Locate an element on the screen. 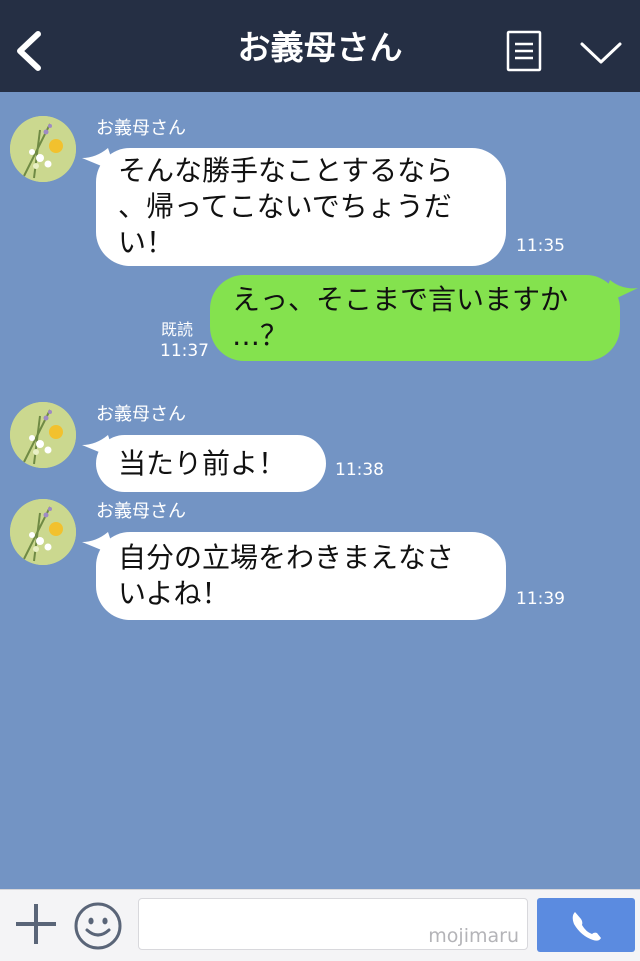 This screenshot has width=640, height=961. message-time: 11:38 is located at coordinates (359, 470).